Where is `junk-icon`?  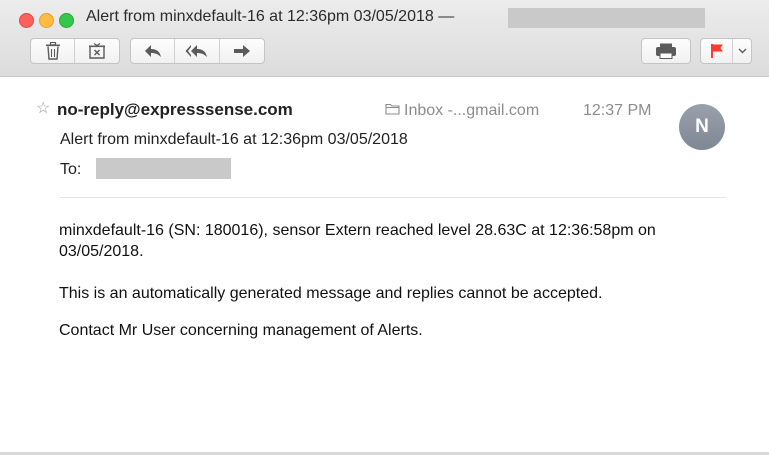
junk-icon is located at coordinates (97, 51).